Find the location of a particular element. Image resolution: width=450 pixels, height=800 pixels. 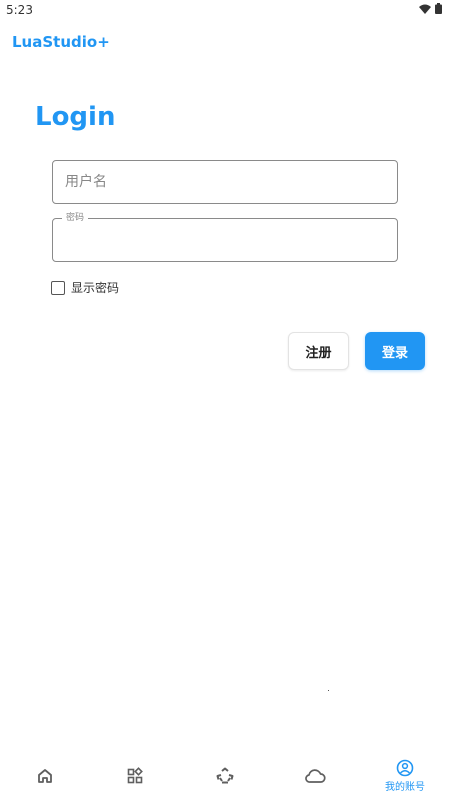

nav-item-home is located at coordinates (45, 776).